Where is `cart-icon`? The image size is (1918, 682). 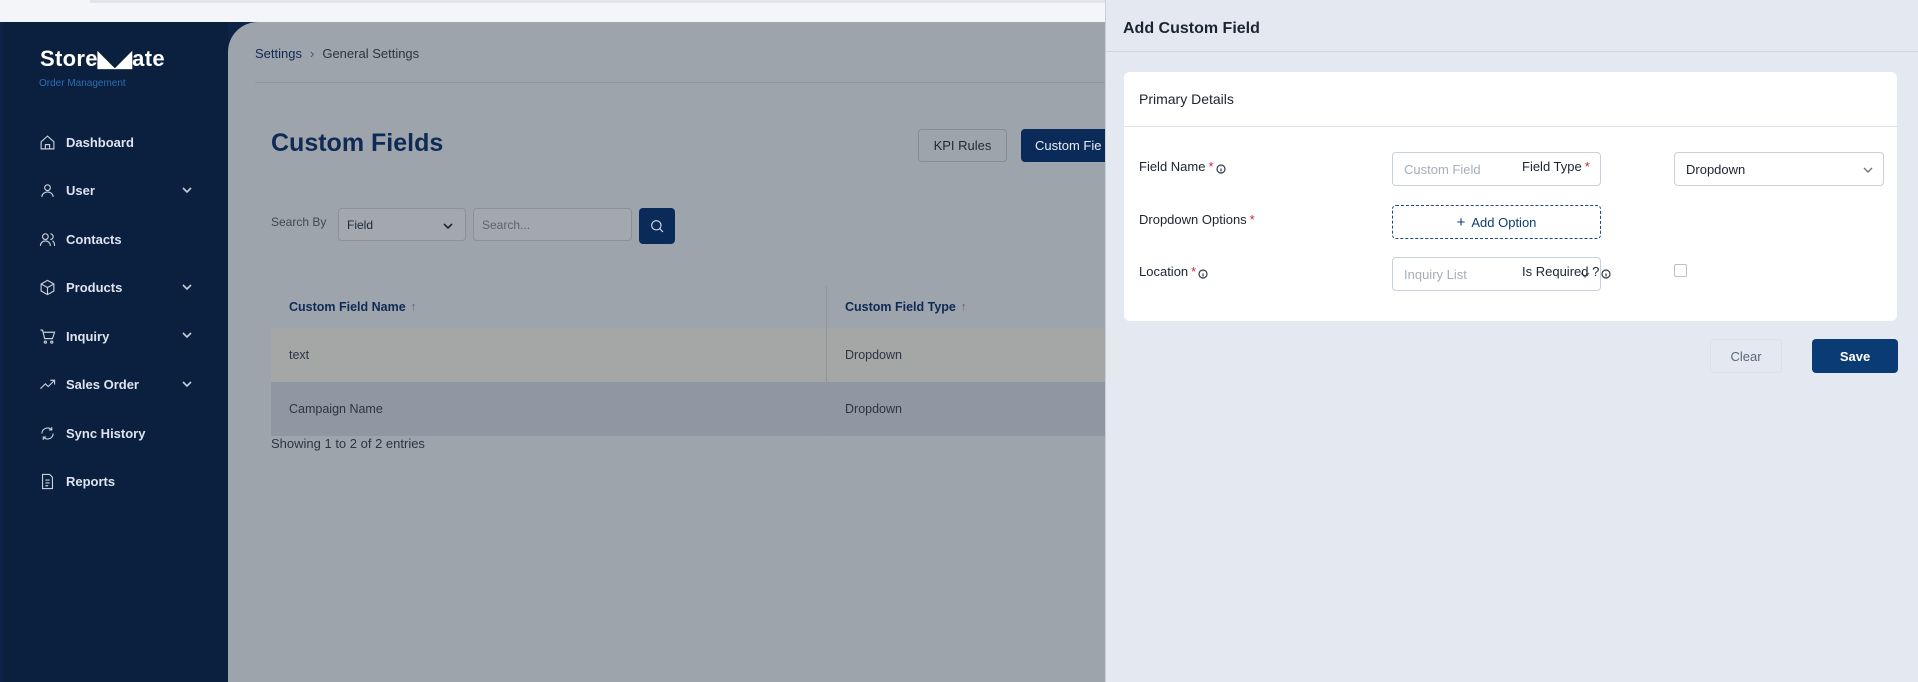
cart-icon is located at coordinates (48, 336).